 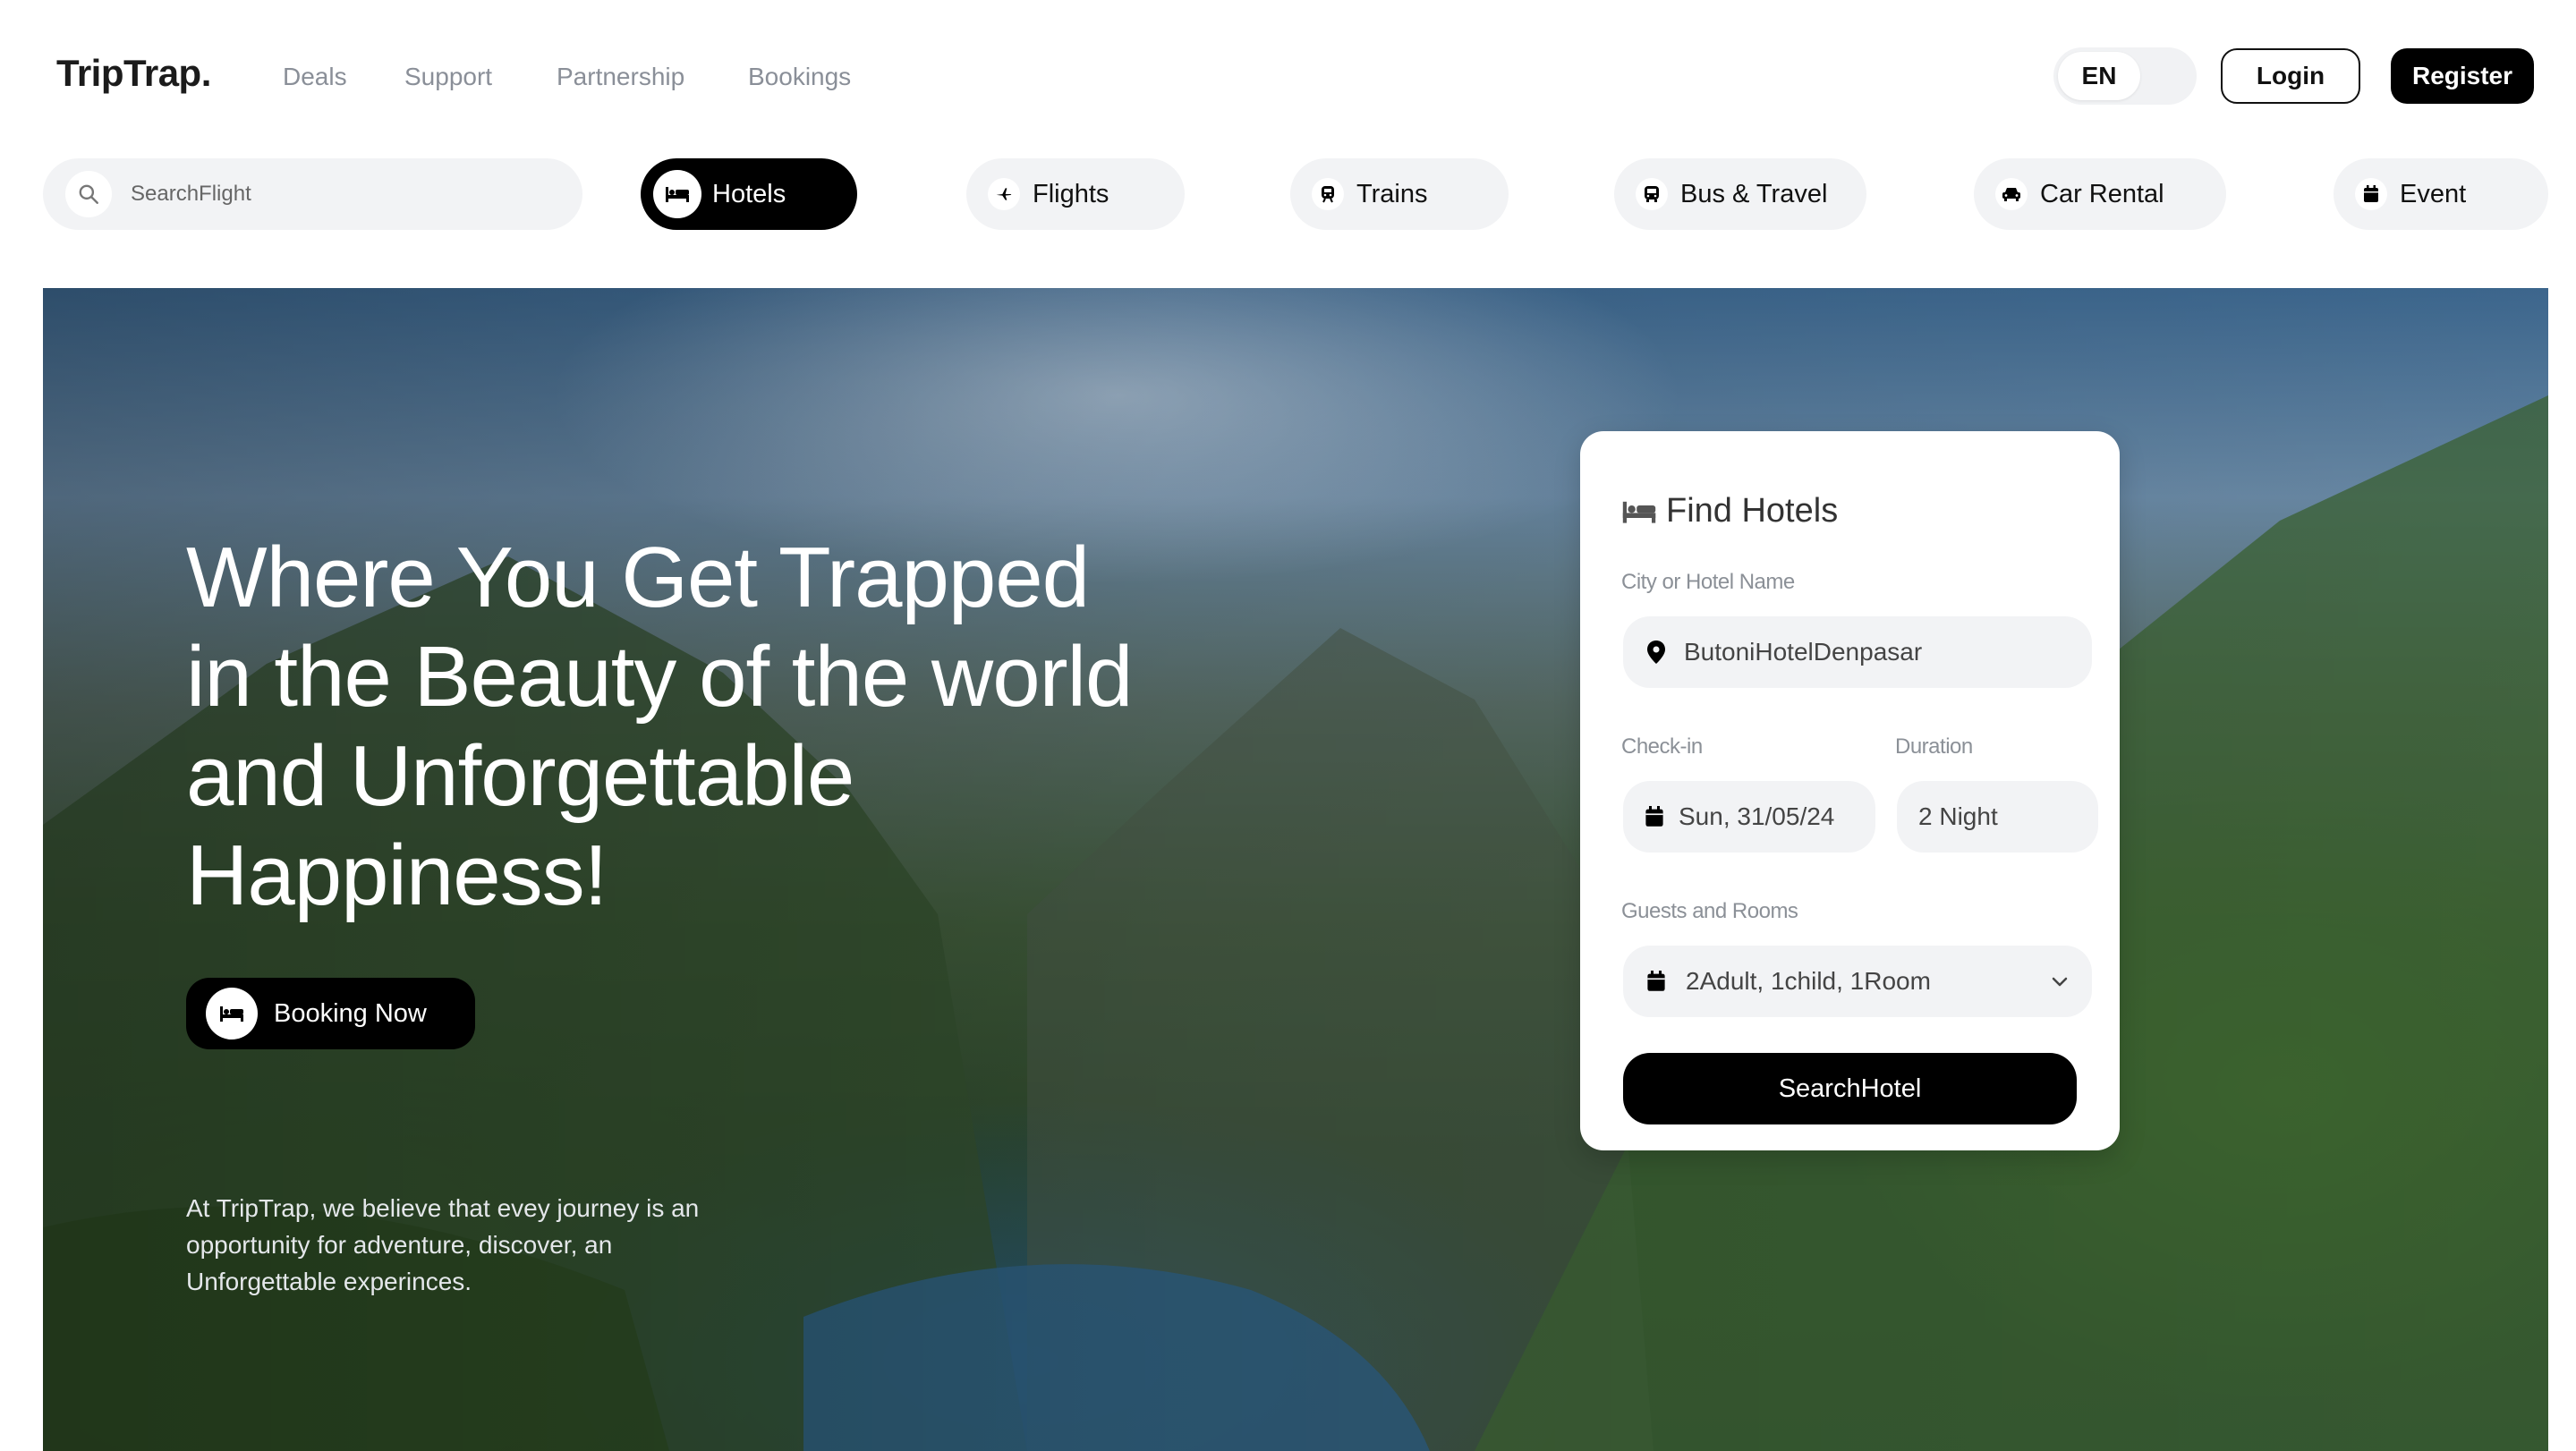 I want to click on guests-value: 2Adult, 1child, 1Room, so click(x=1808, y=981).